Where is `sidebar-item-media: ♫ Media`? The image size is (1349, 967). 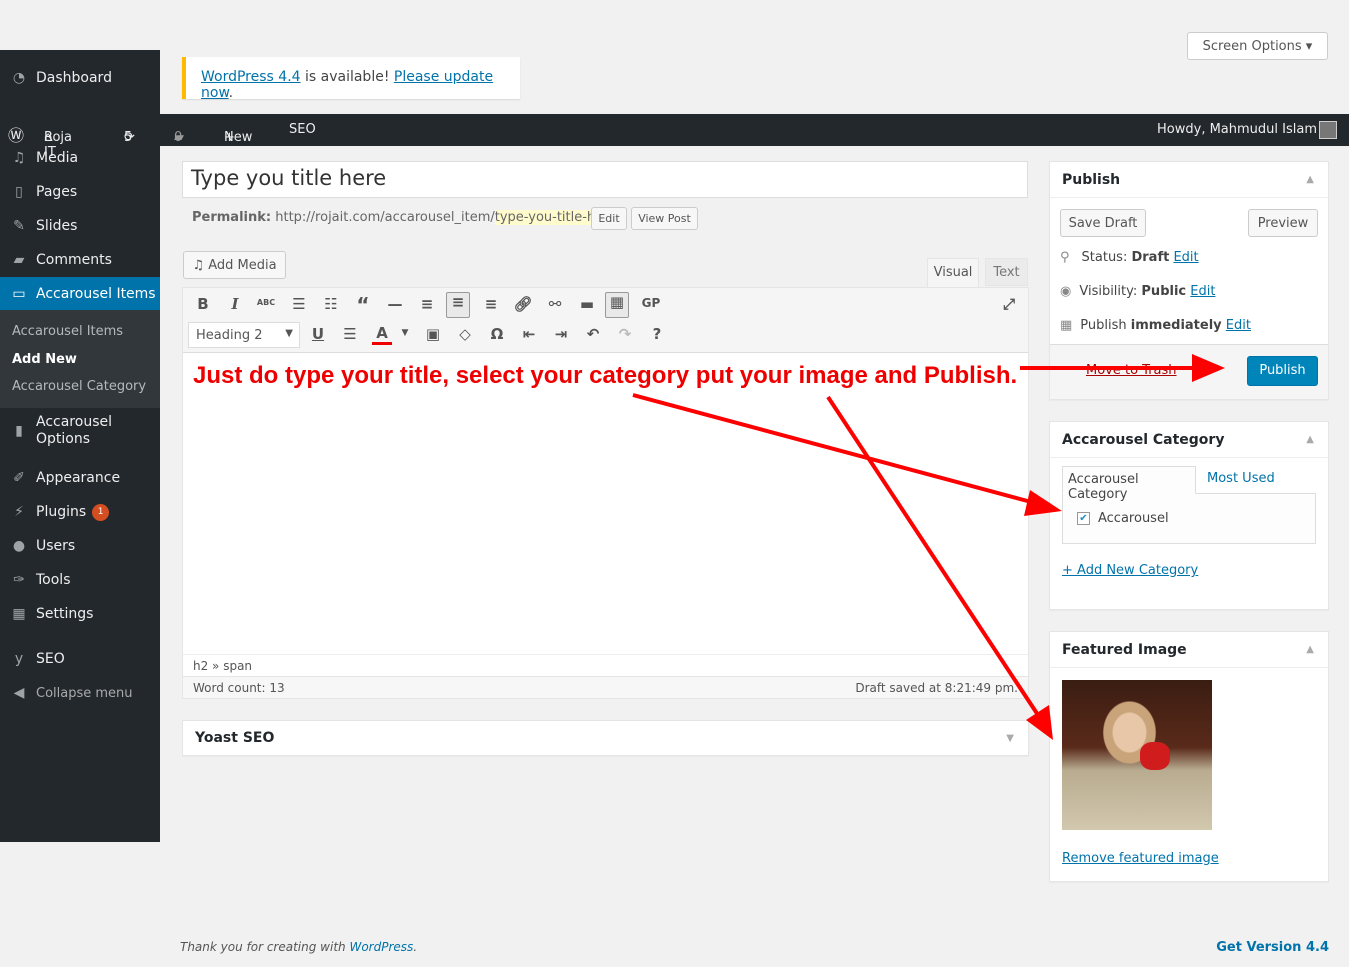 sidebar-item-media: ♫ Media is located at coordinates (80, 158).